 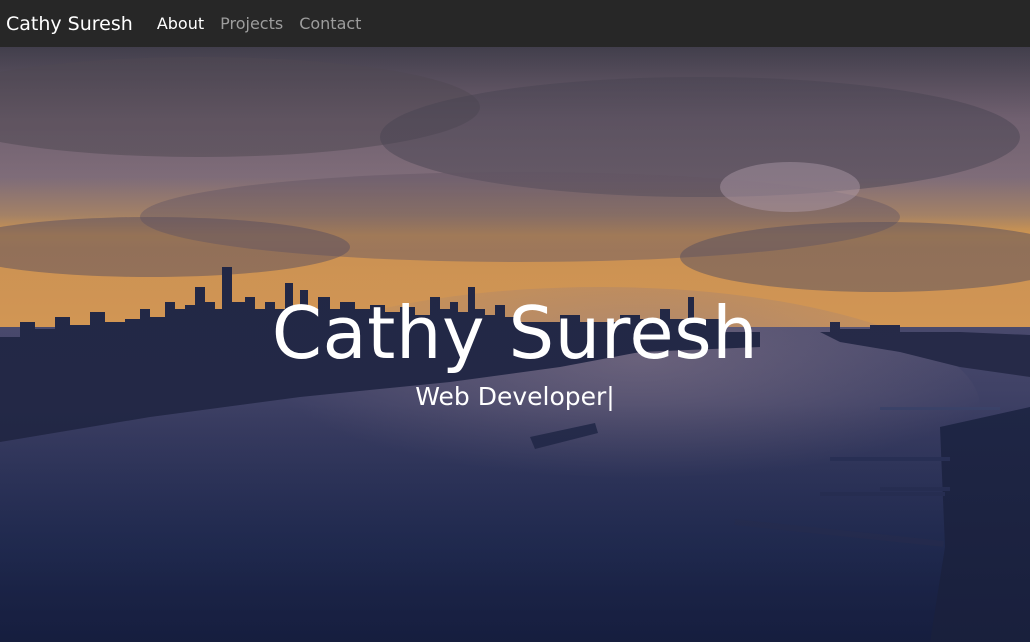 I want to click on nav-link-about: About, so click(x=180, y=23).